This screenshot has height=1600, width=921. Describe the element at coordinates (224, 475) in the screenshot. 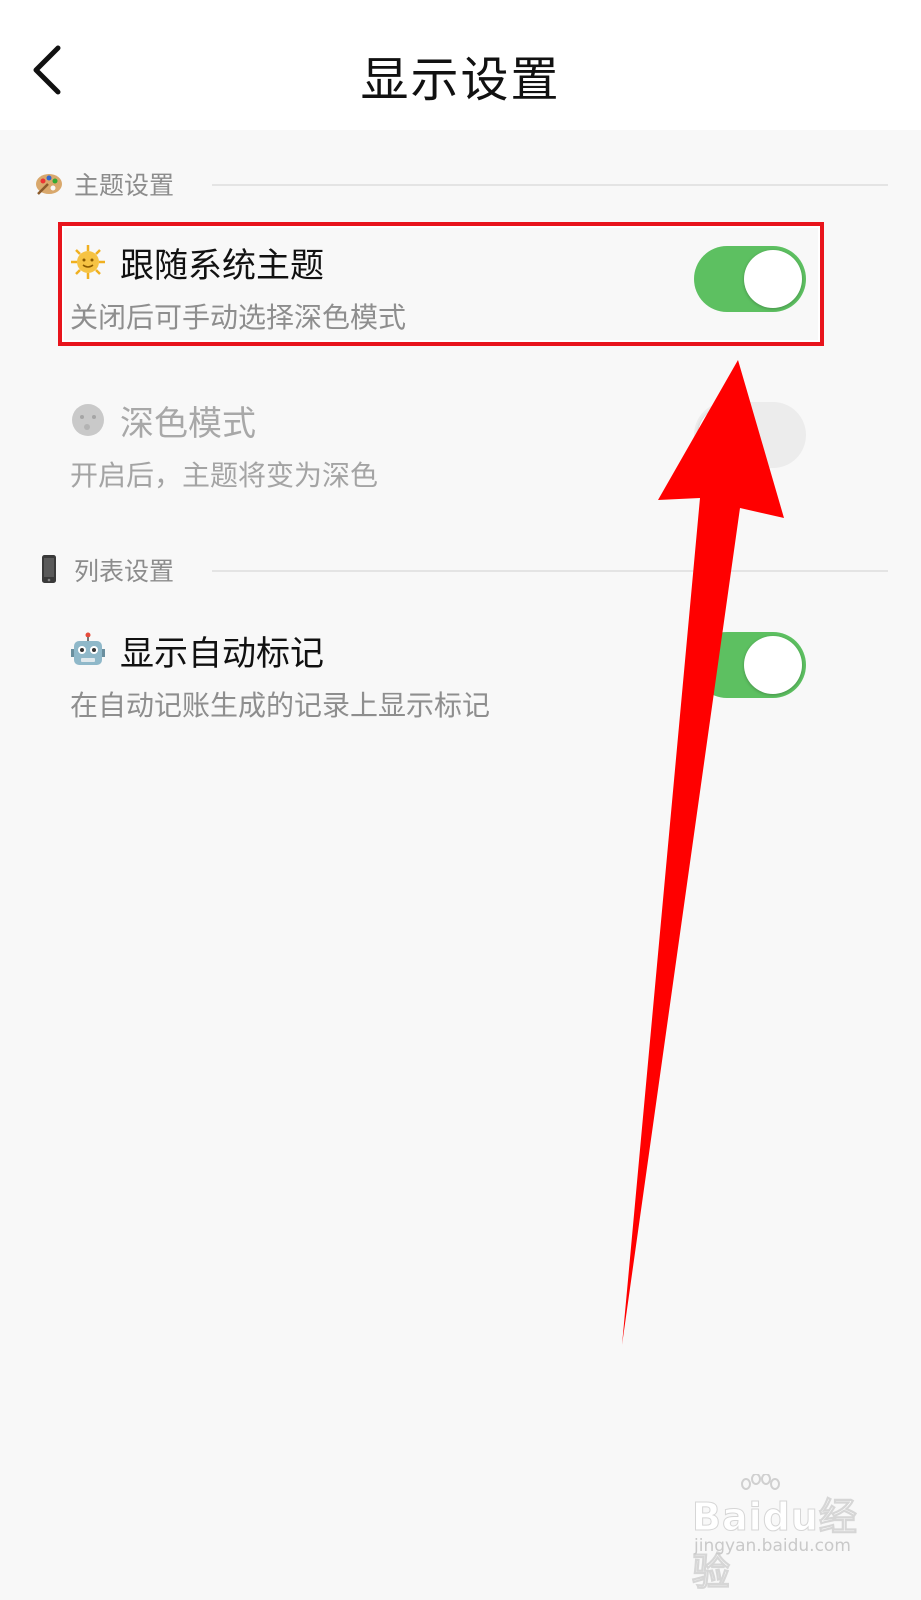

I see `dark-mode-description: 开启后，主题将变为深色` at that location.